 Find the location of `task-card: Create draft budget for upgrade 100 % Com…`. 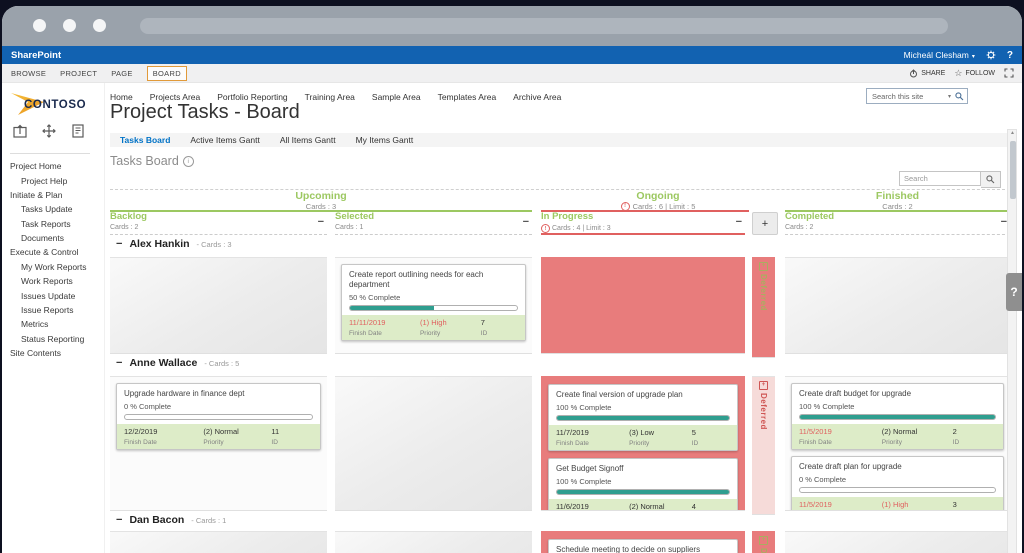

task-card: Create draft budget for upgrade 100 % Com… is located at coordinates (897, 416).